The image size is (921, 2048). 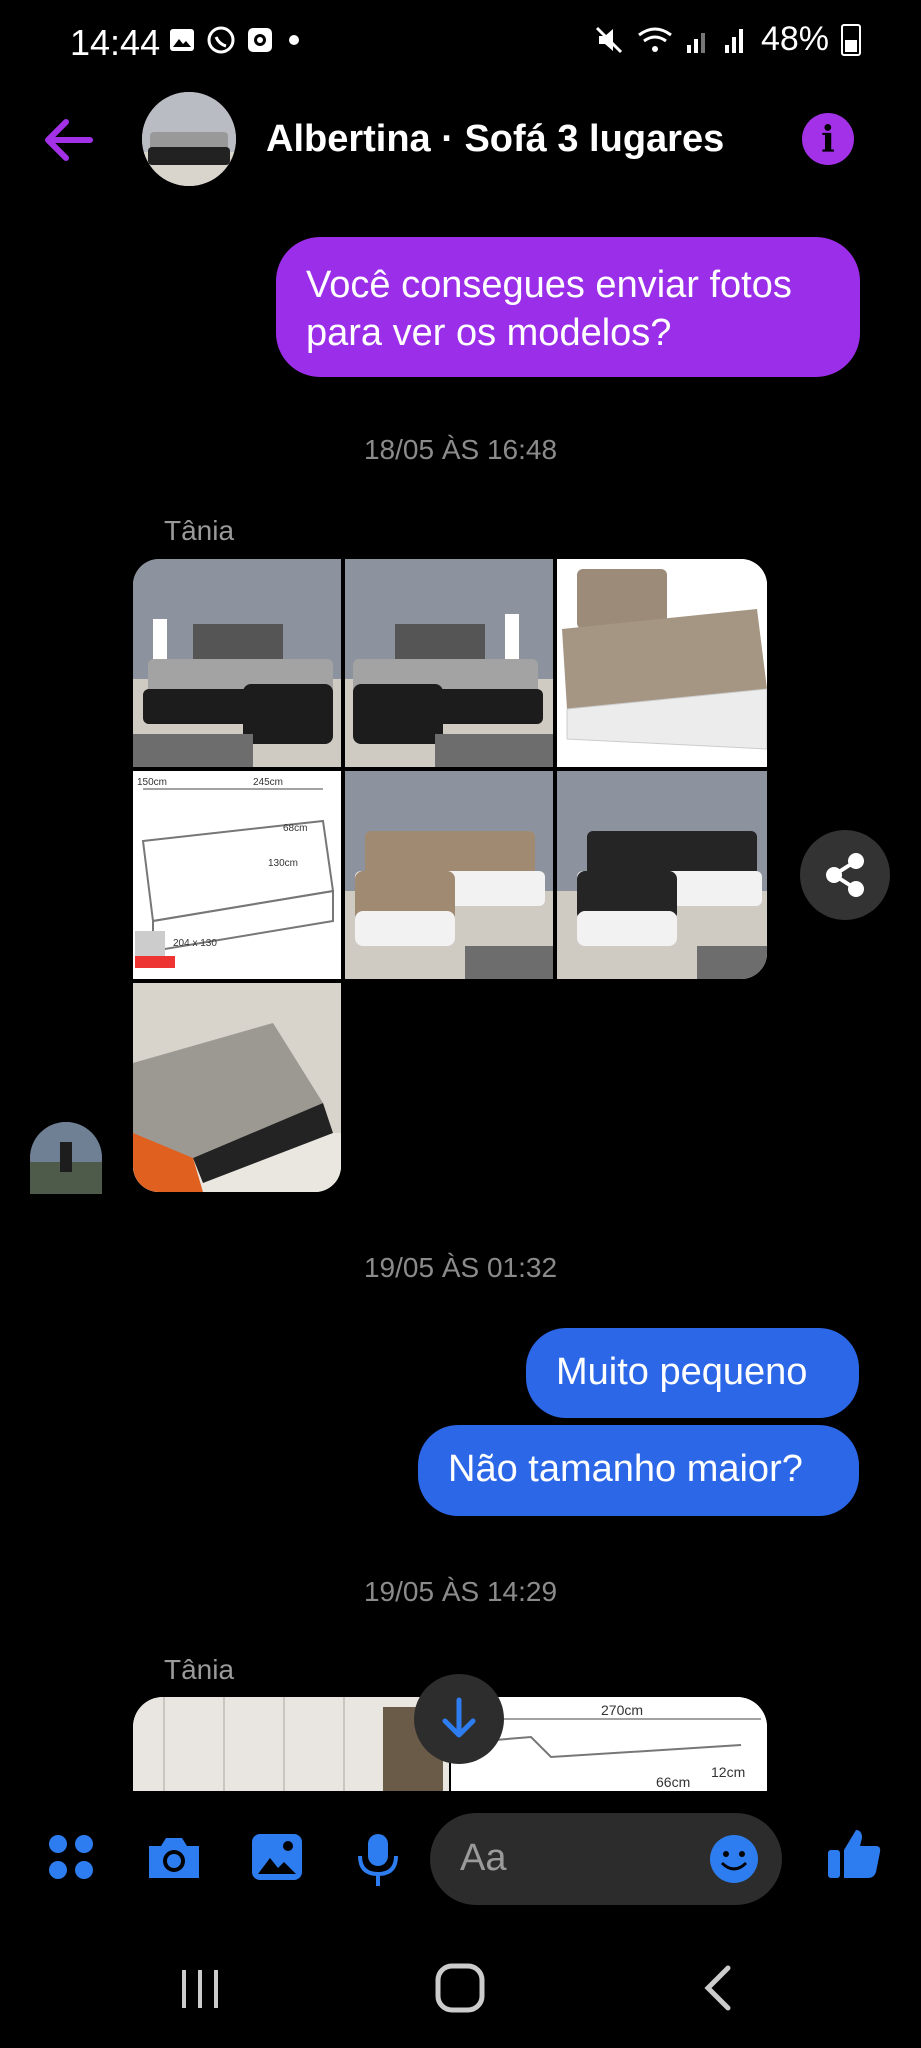 I want to click on timestamp: 19/05 ÀS 01:32, so click(x=460, y=1267).